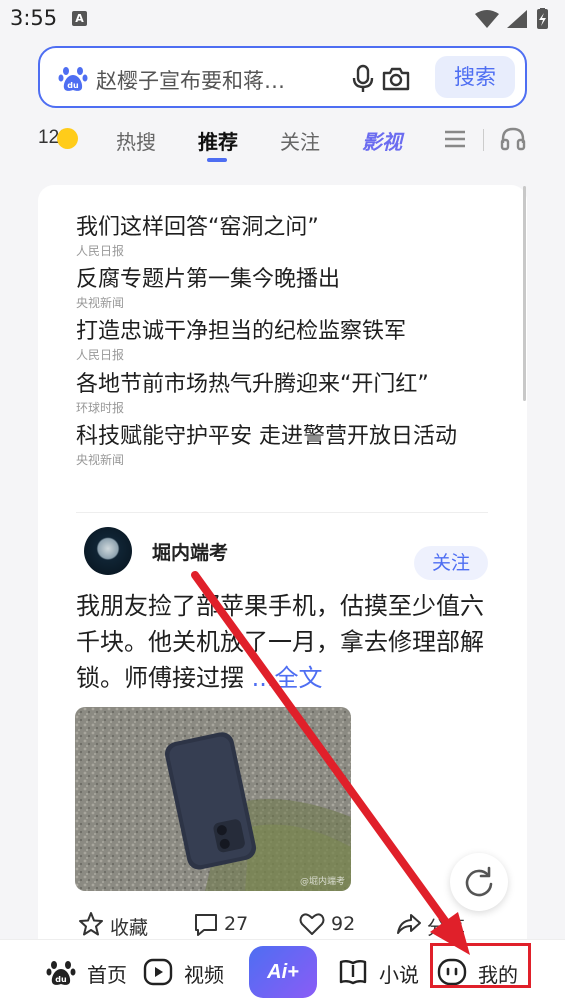 The image size is (565, 1004). Describe the element at coordinates (282, 19) in the screenshot. I see `status-bar: 3:55 A` at that location.